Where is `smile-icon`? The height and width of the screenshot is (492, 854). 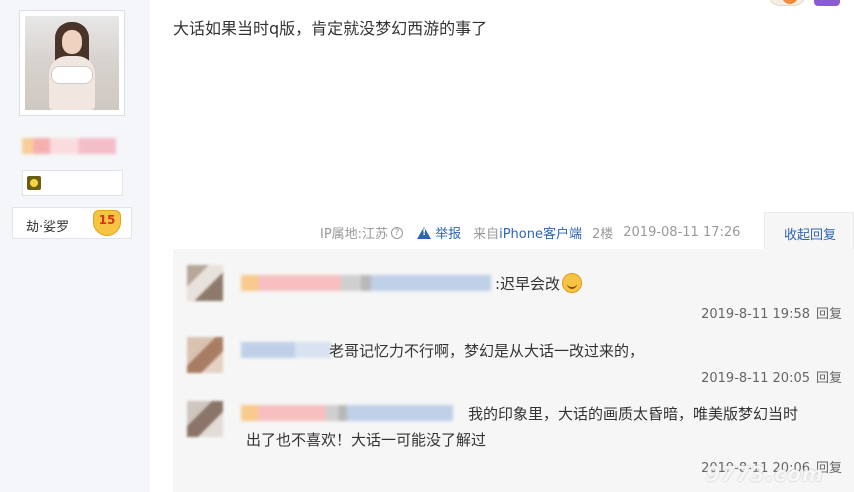
smile-icon is located at coordinates (572, 283).